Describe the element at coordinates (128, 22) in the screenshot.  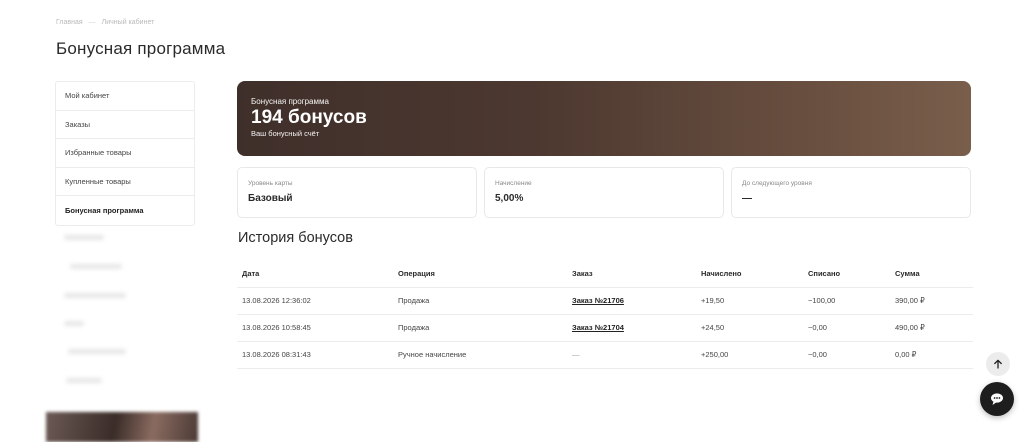
I see `breadcrumb-current: Личный кабинет` at that location.